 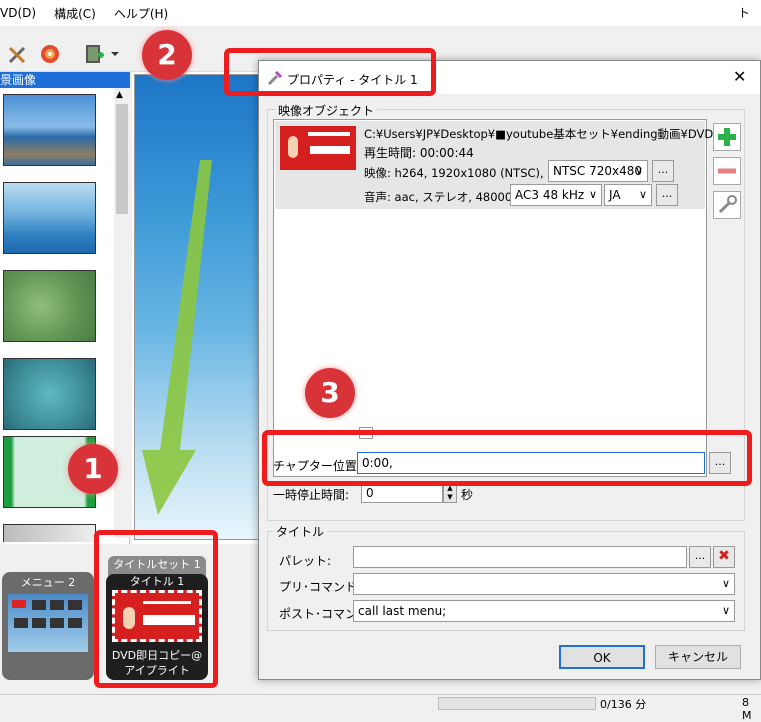 What do you see at coordinates (402, 611) in the screenshot?
I see `post-command-value: call last menu;` at bounding box center [402, 611].